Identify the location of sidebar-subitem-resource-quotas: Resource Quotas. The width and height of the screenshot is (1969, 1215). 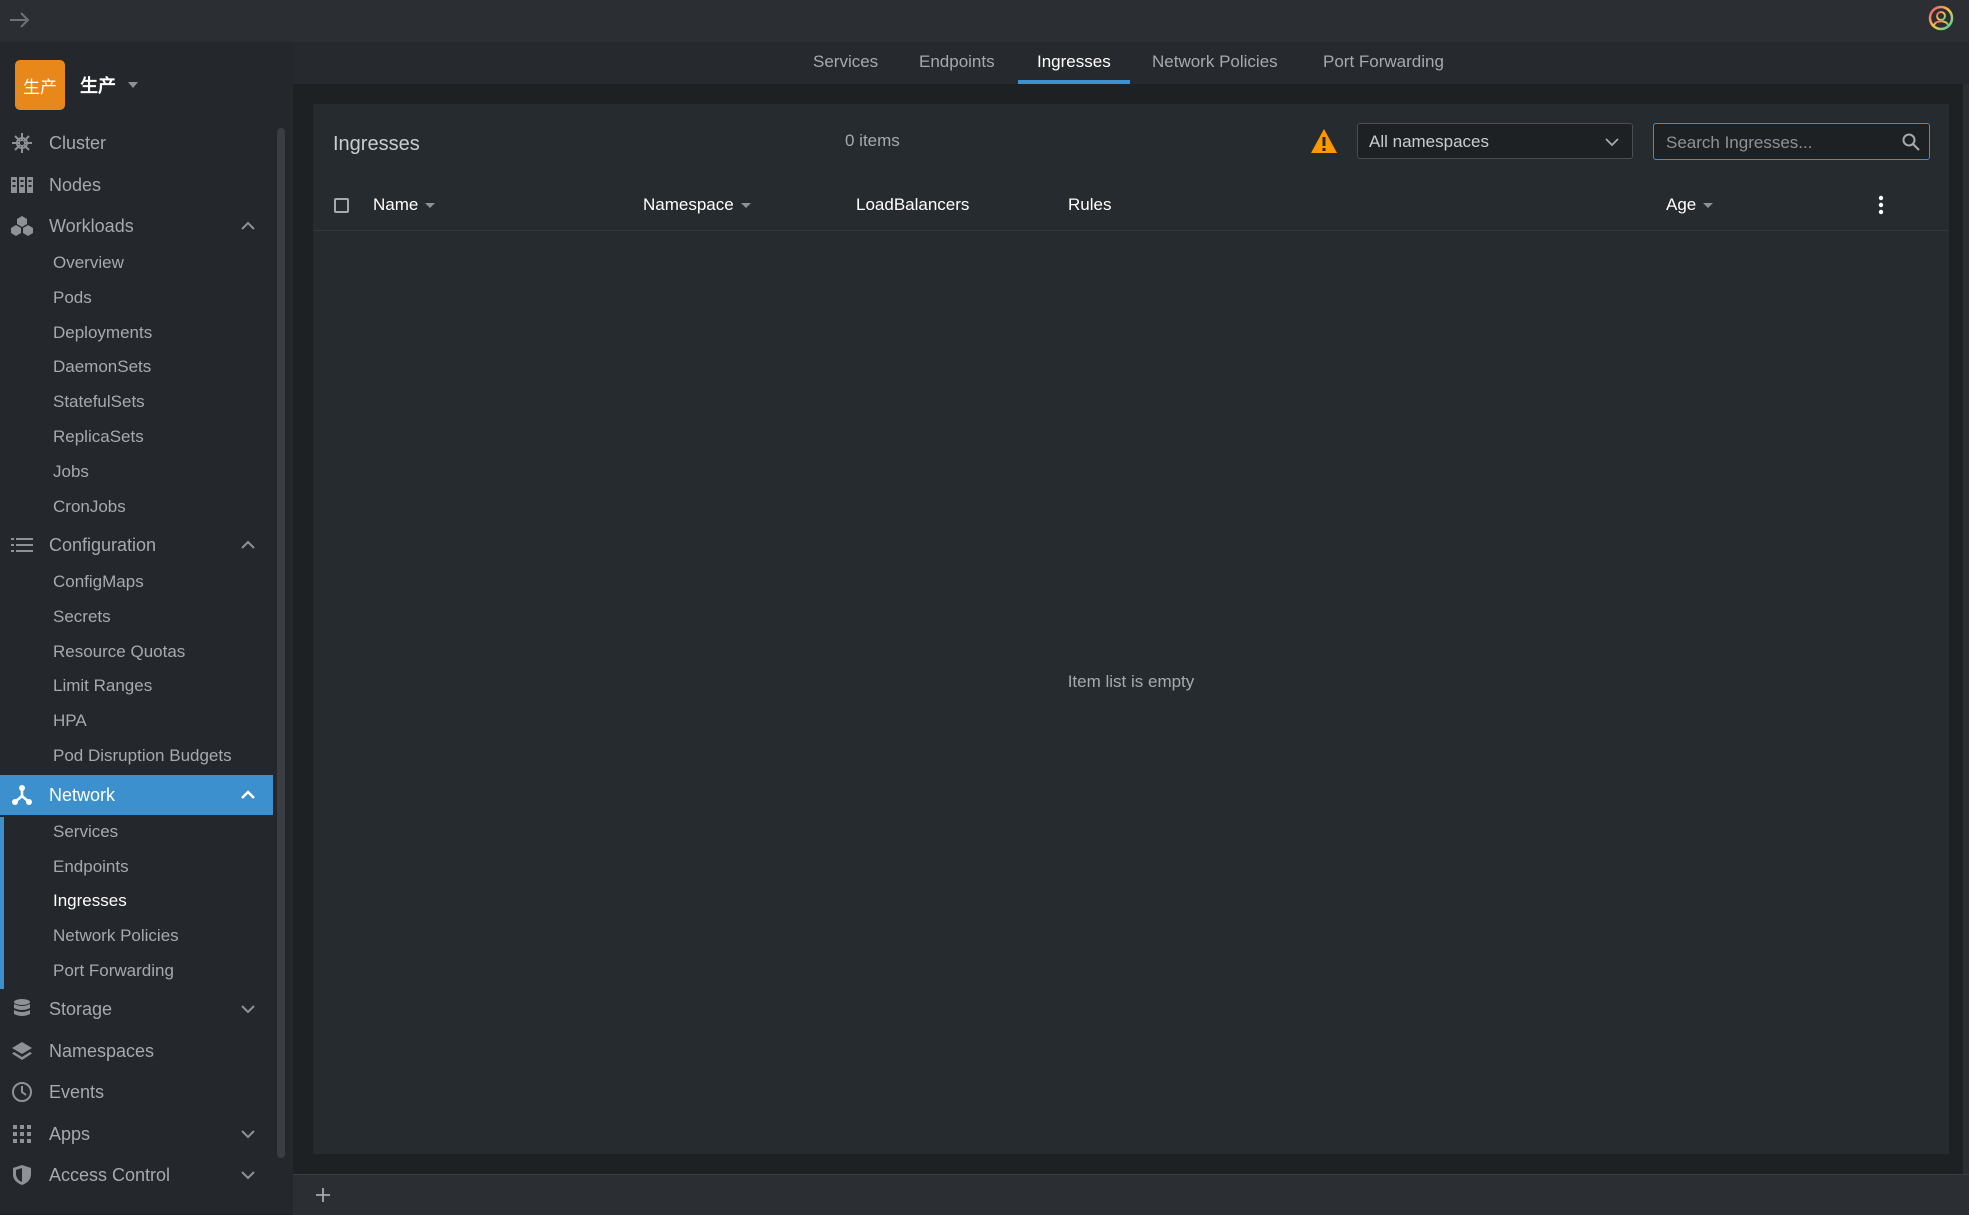
(119, 652).